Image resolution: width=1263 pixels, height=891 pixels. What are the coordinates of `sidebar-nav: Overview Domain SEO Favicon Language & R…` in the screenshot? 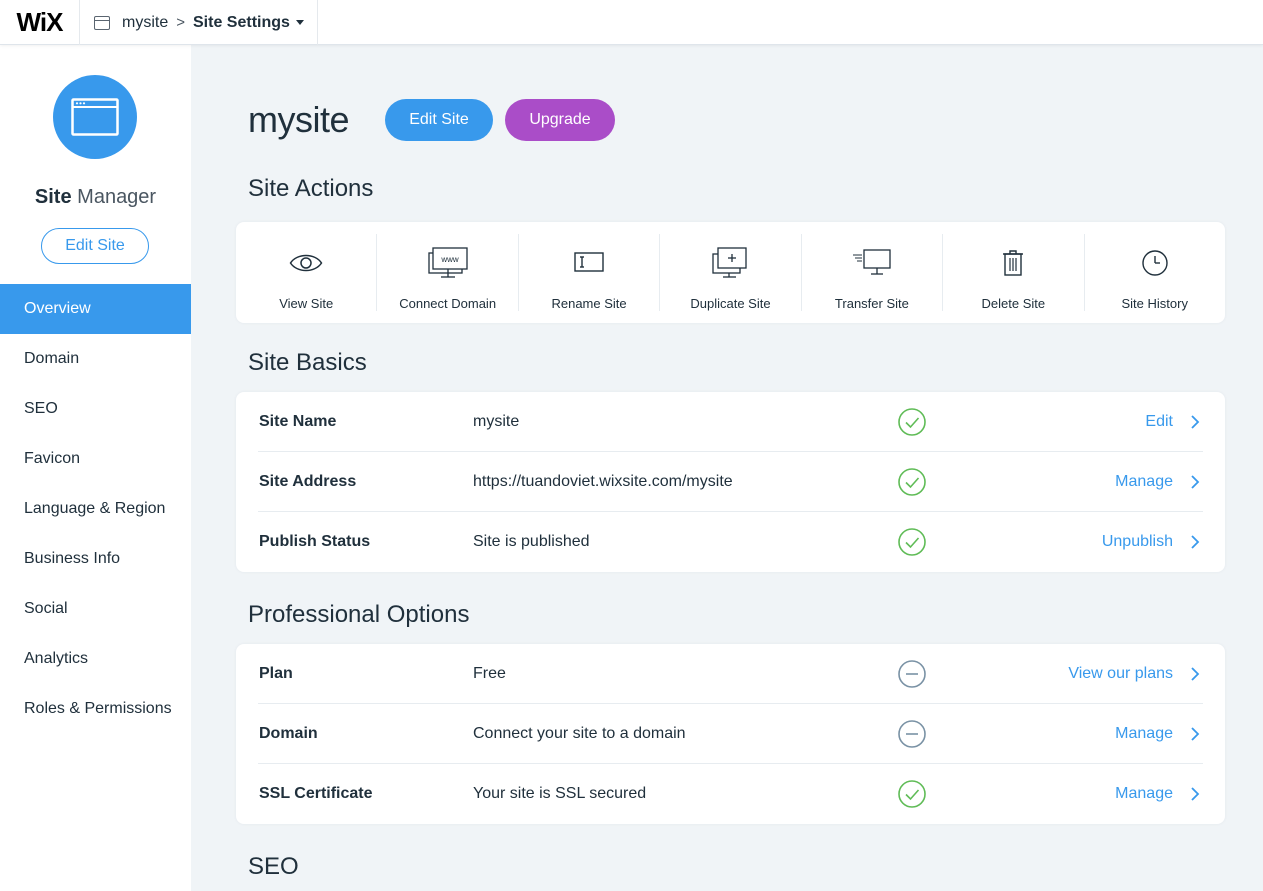 It's located at (95, 509).